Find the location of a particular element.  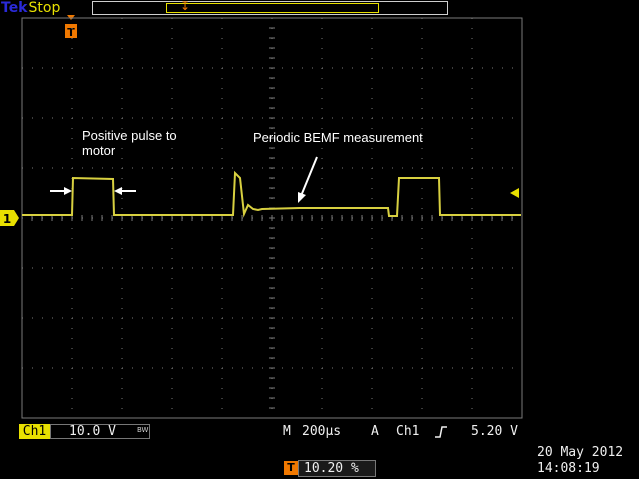

volts-per-div: 10.0 V is located at coordinates (92, 431).